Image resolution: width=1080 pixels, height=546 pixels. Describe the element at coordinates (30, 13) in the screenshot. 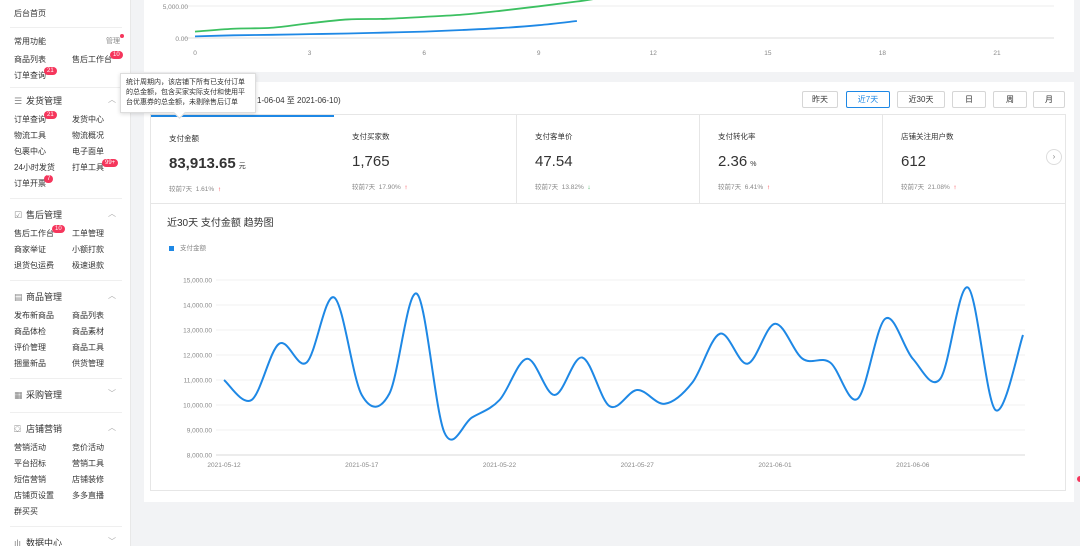

I see `sidebar-home-link: 后台首页` at that location.